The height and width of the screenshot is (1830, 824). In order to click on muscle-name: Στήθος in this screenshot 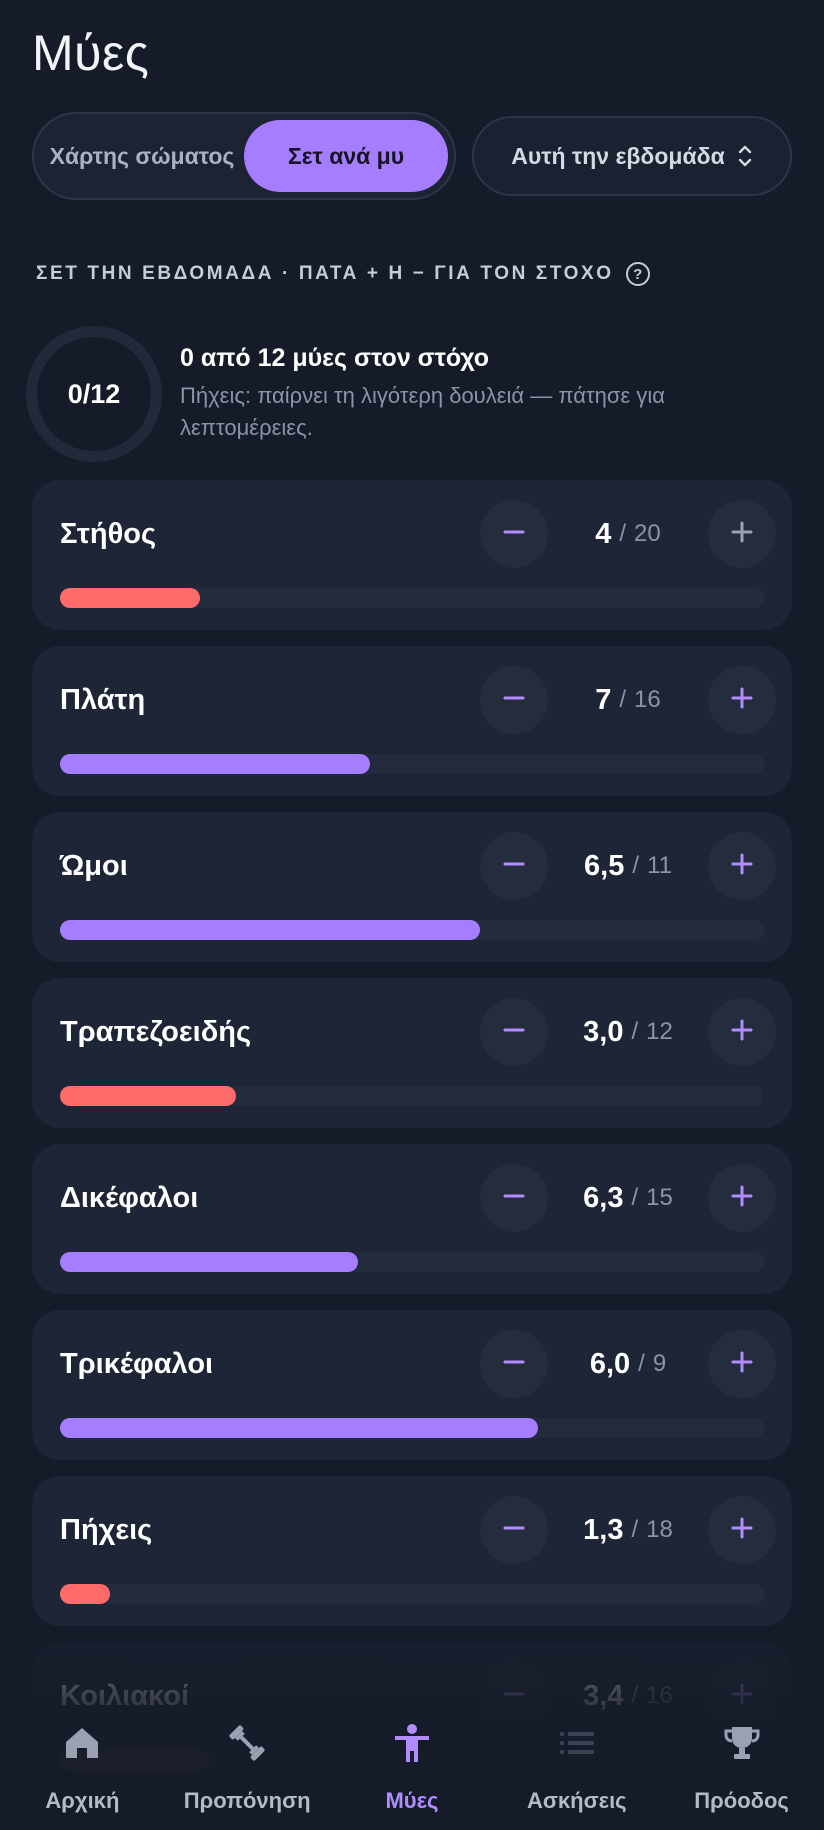, I will do `click(108, 534)`.